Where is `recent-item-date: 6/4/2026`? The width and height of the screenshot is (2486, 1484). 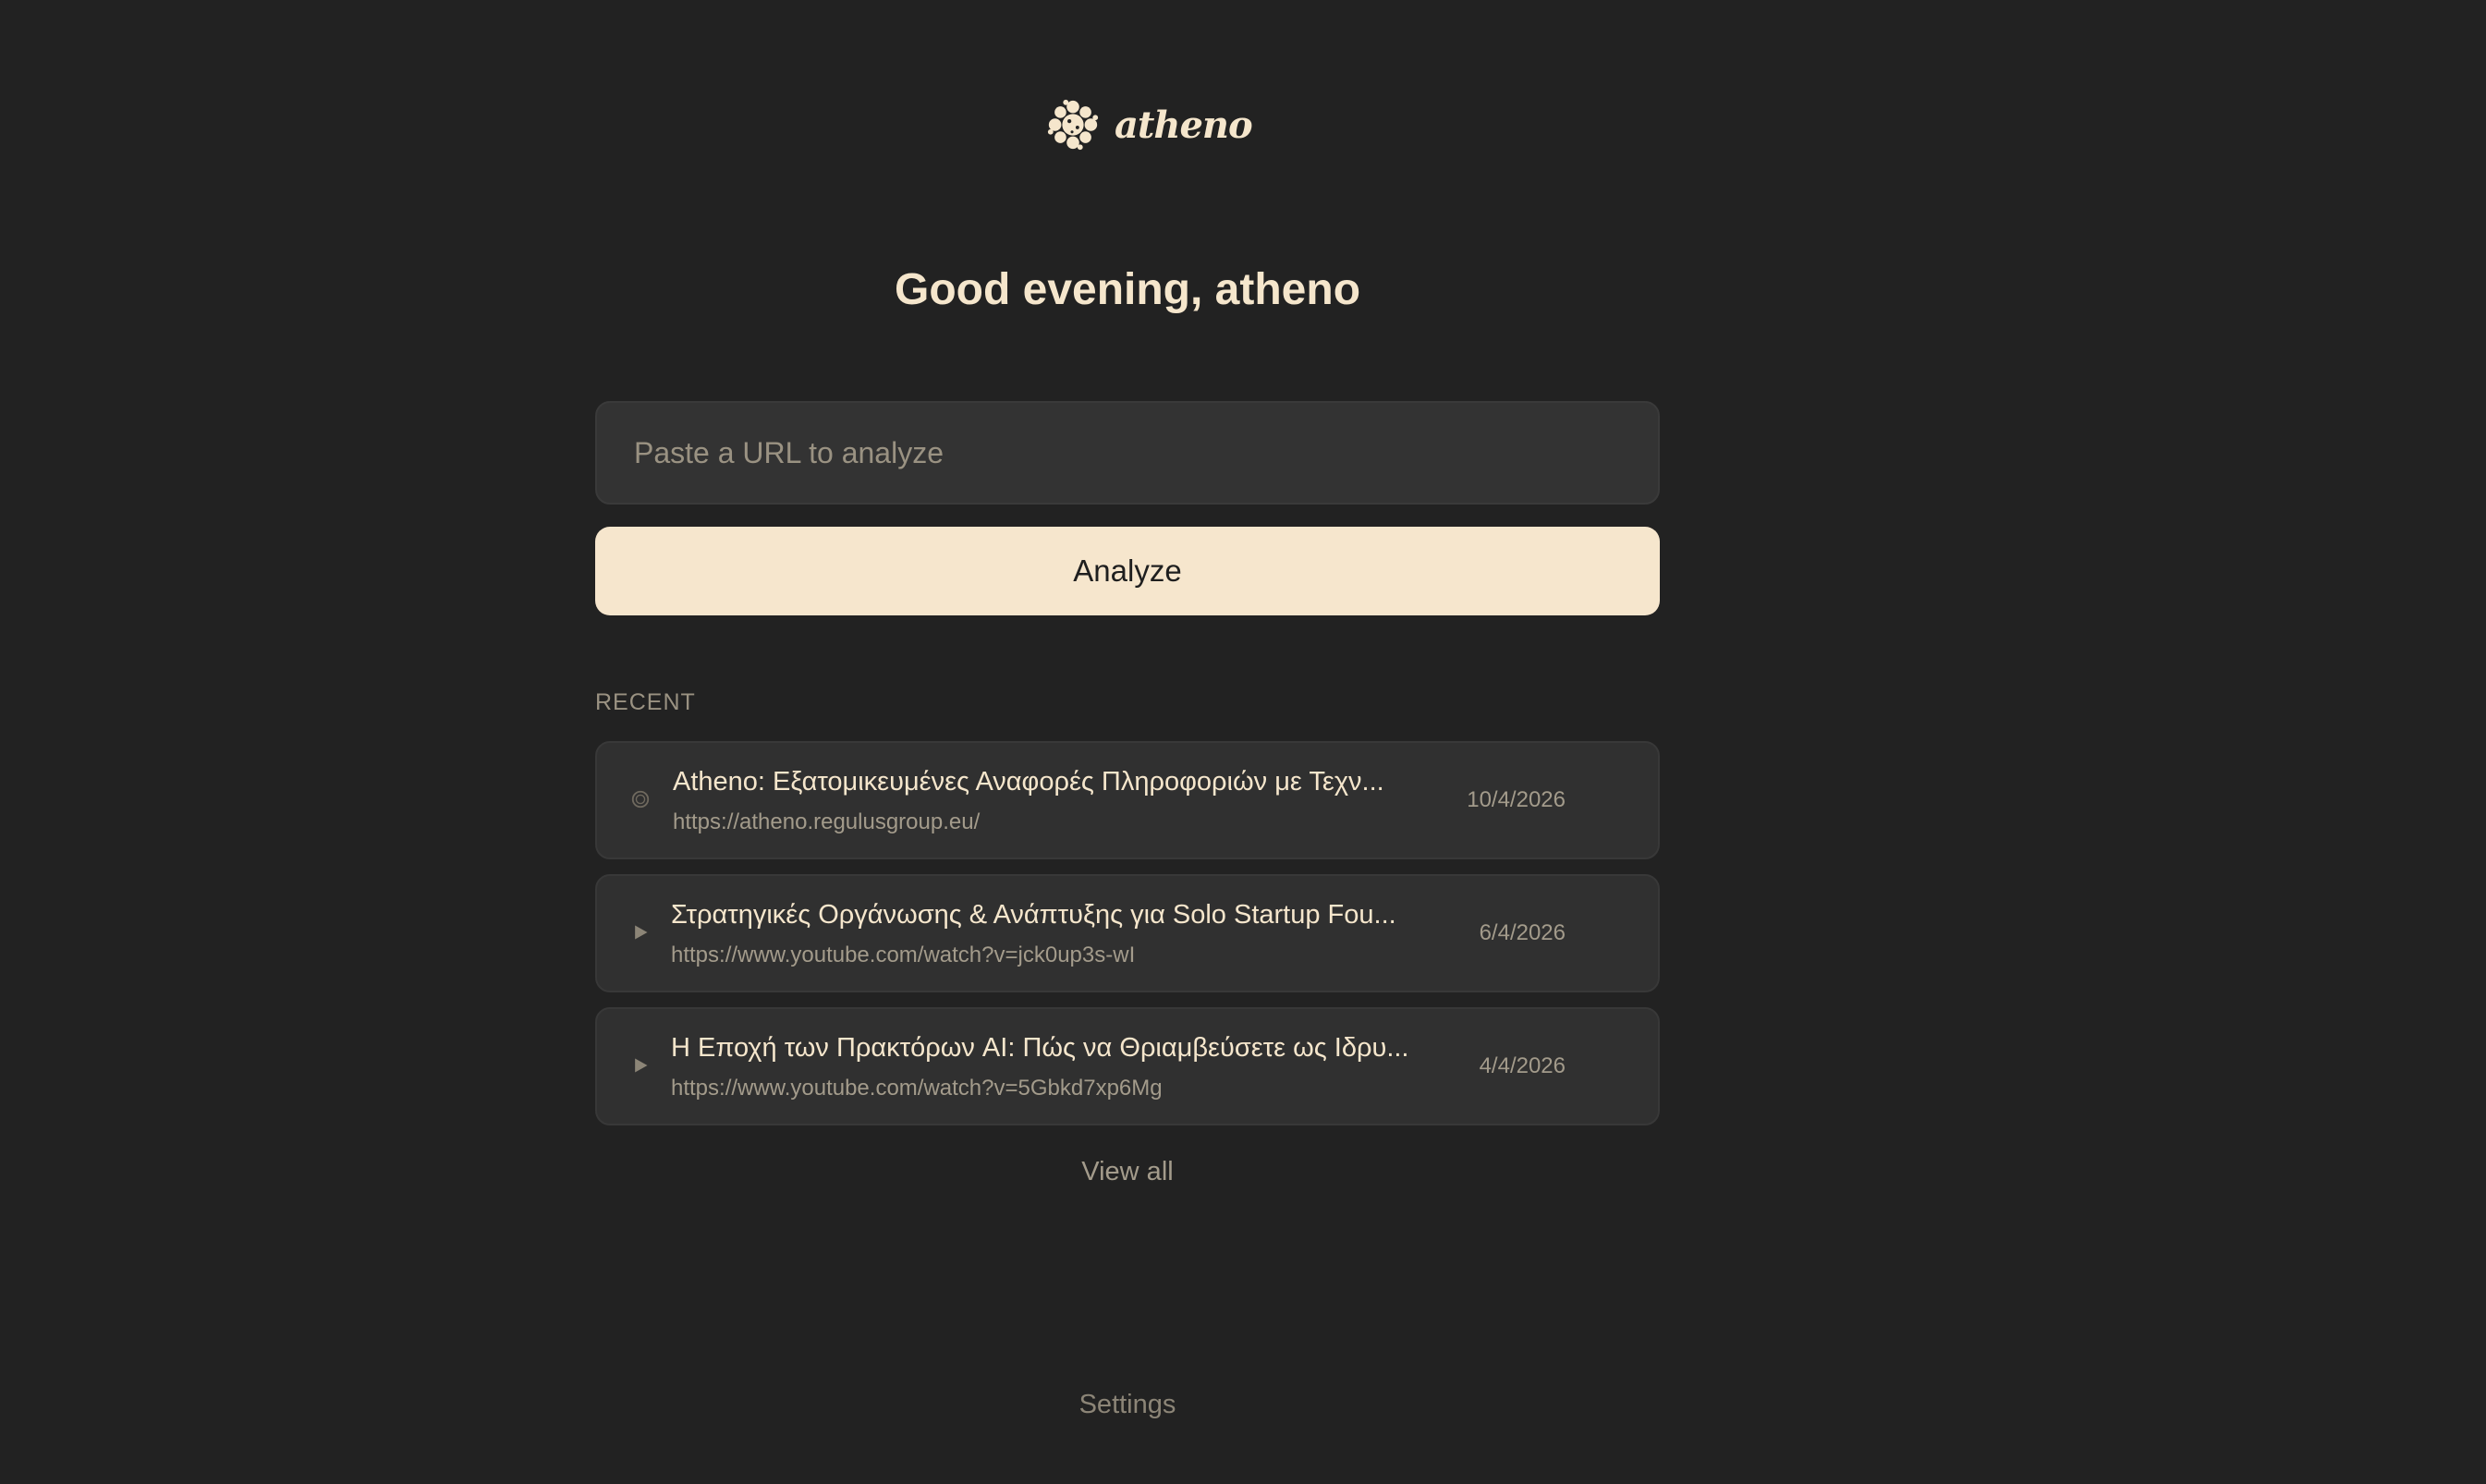 recent-item-date: 6/4/2026 is located at coordinates (1522, 932).